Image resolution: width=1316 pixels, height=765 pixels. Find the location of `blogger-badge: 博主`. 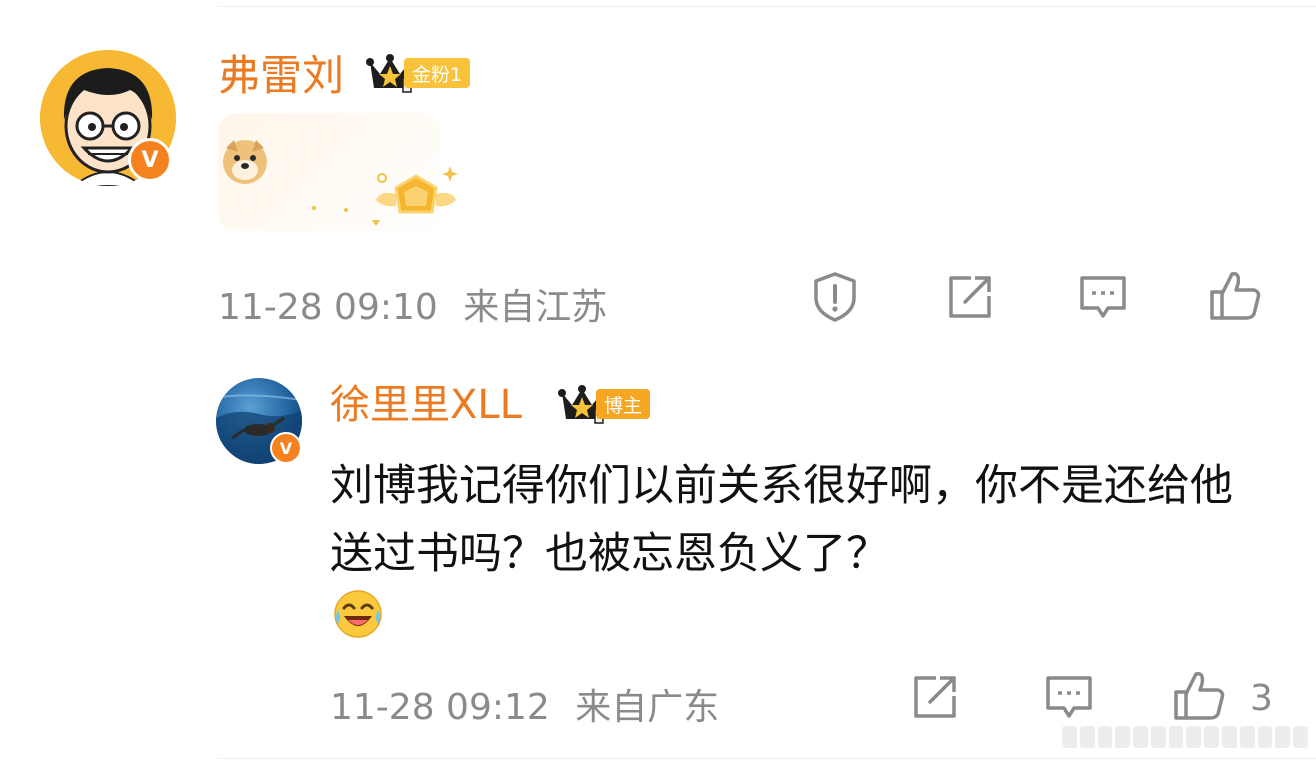

blogger-badge: 博主 is located at coordinates (604, 404).